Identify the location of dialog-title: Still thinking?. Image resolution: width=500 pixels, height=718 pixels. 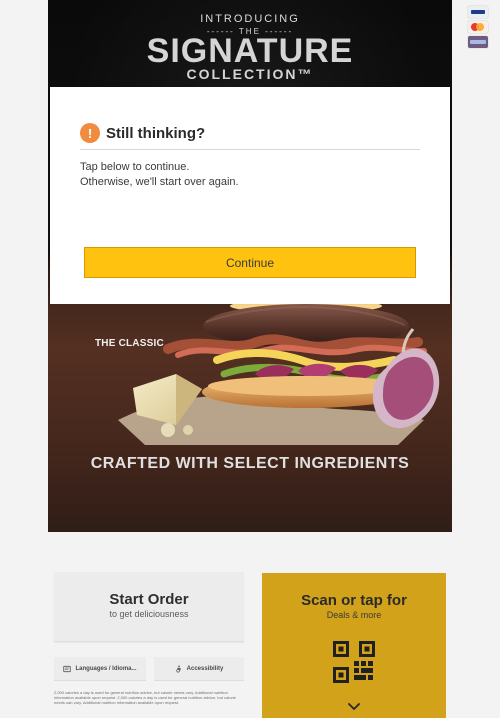
(156, 133).